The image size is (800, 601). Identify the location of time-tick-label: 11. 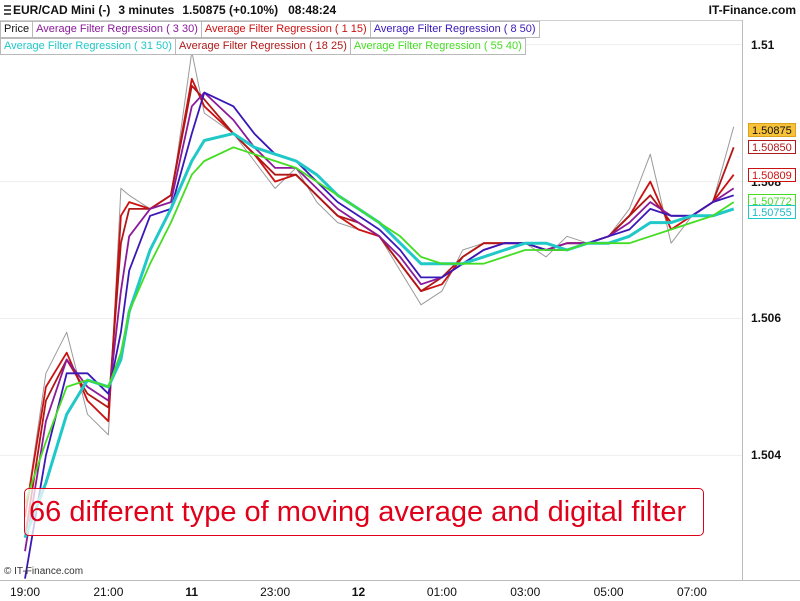
(192, 592).